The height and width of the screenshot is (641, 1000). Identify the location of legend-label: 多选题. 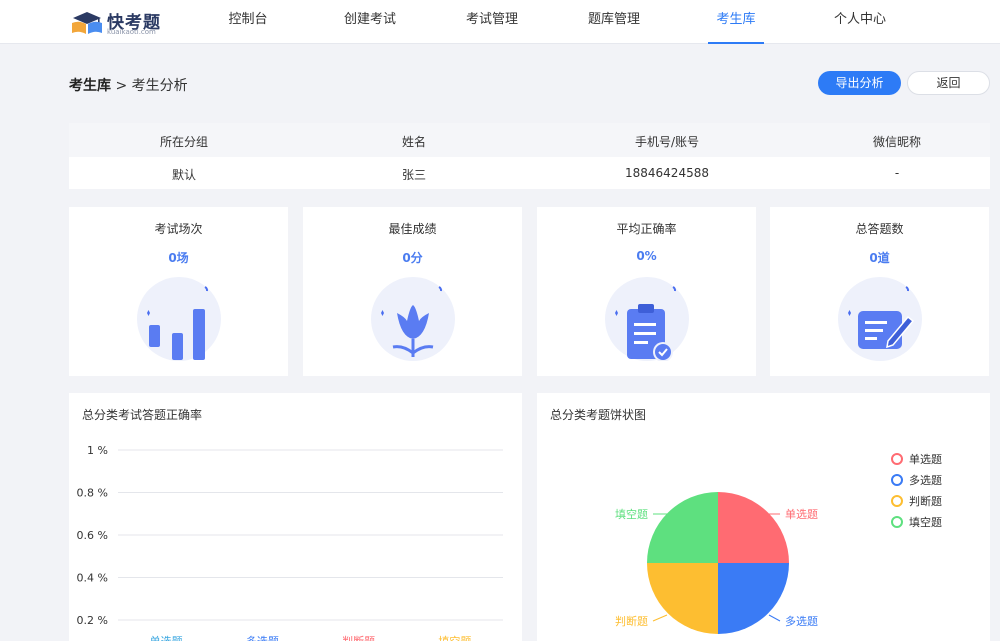
(925, 480).